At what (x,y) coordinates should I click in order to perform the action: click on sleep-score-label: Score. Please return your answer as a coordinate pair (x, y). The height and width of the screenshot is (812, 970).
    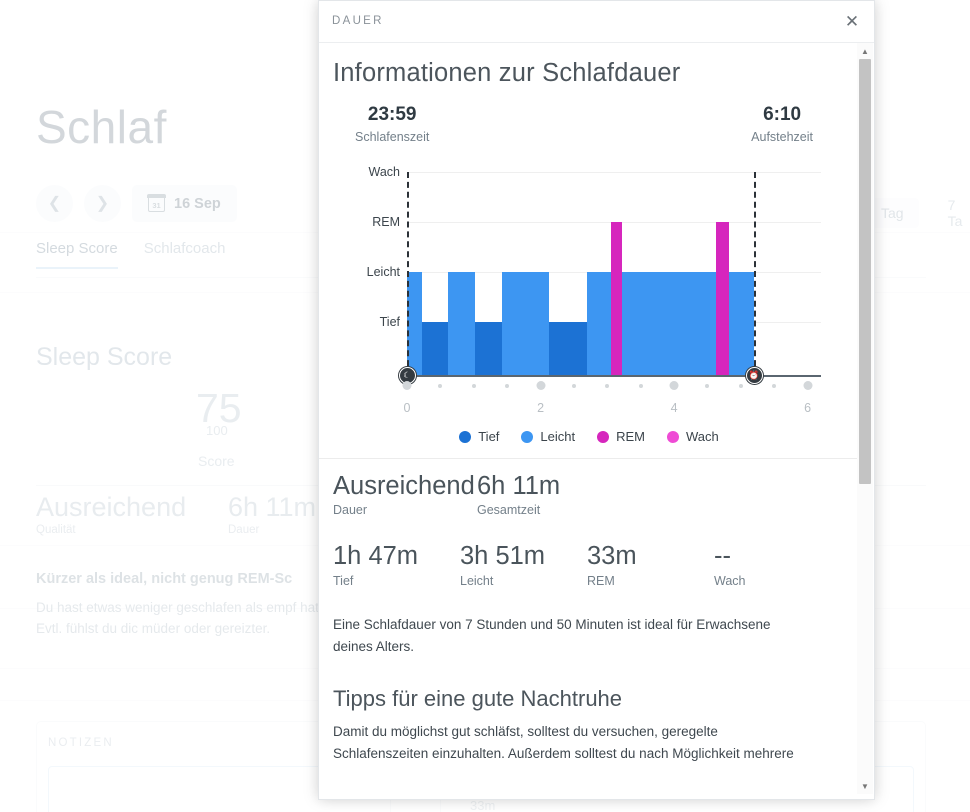
    Looking at the image, I should click on (216, 461).